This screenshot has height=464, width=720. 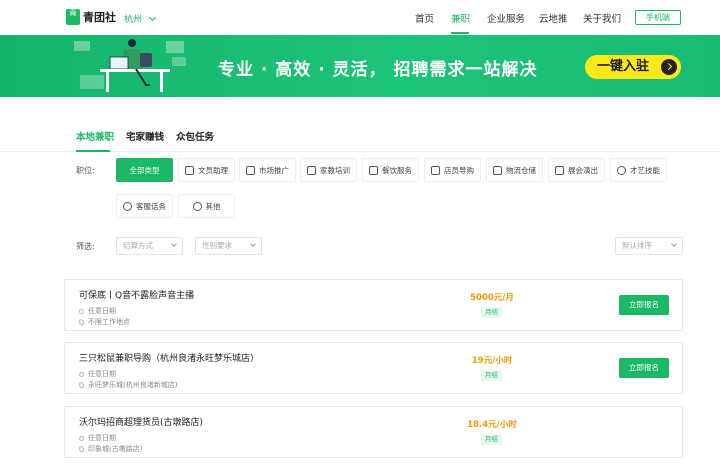 I want to click on food-icon, so click(x=373, y=170).